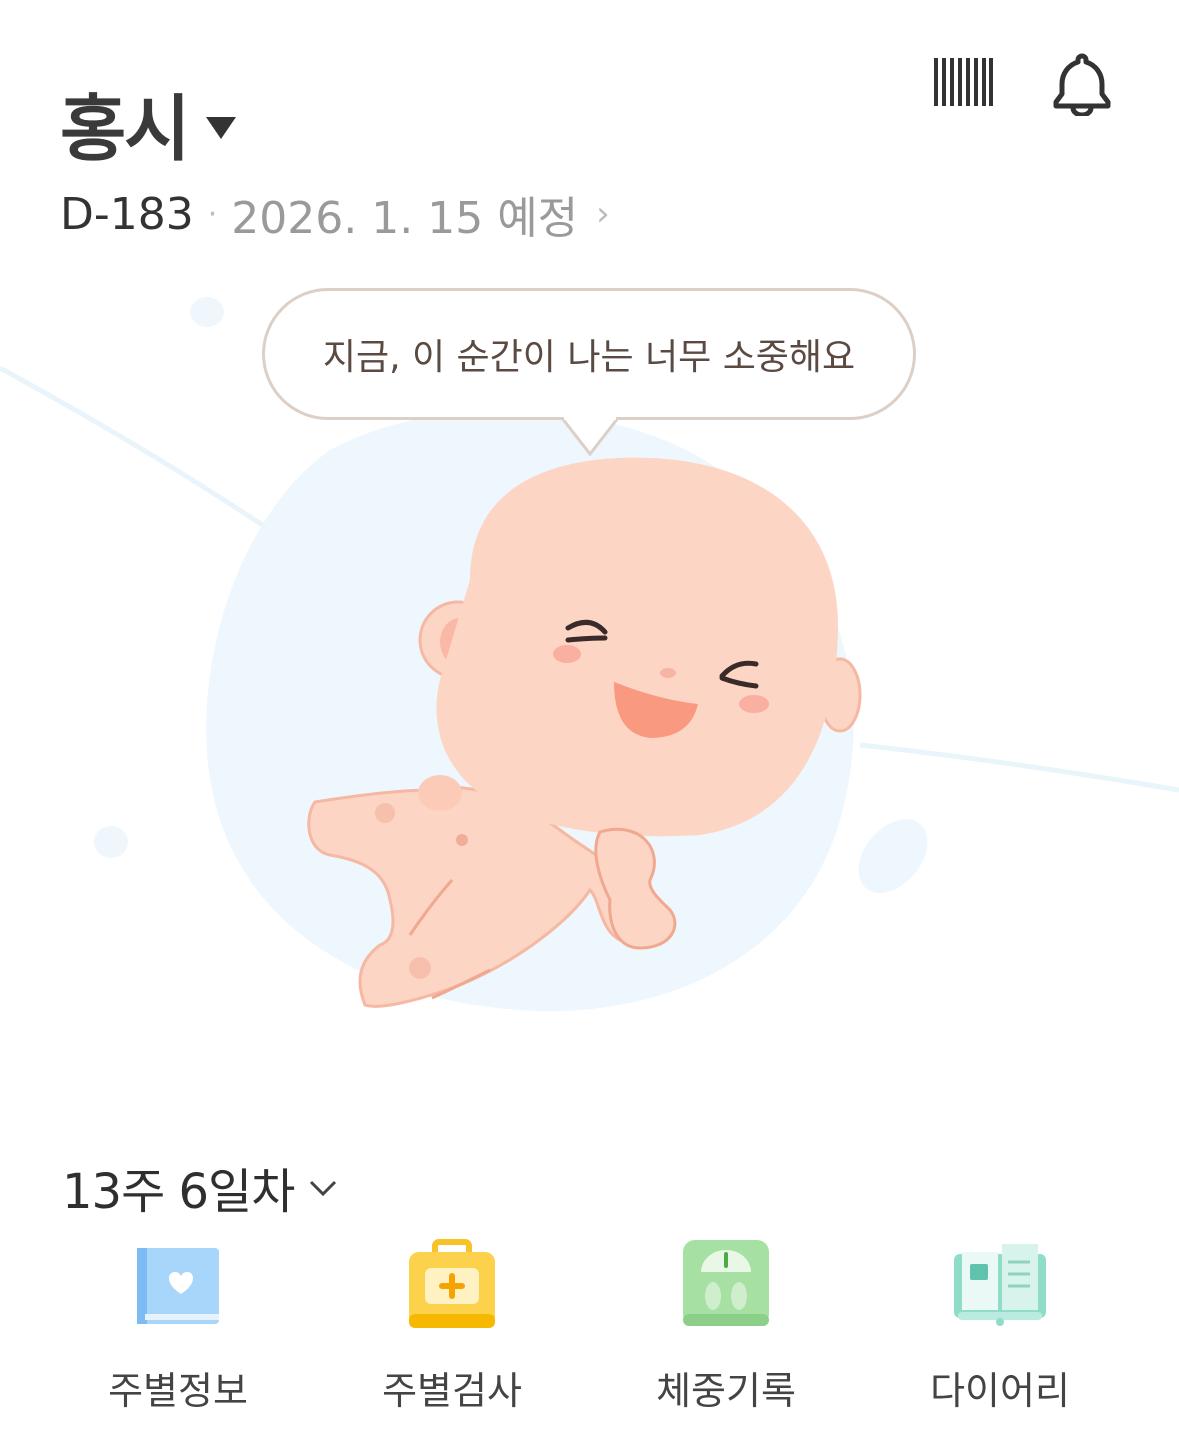 The image size is (1179, 1455). What do you see at coordinates (178, 1192) in the screenshot?
I see `week-label: 13주 6일차` at bounding box center [178, 1192].